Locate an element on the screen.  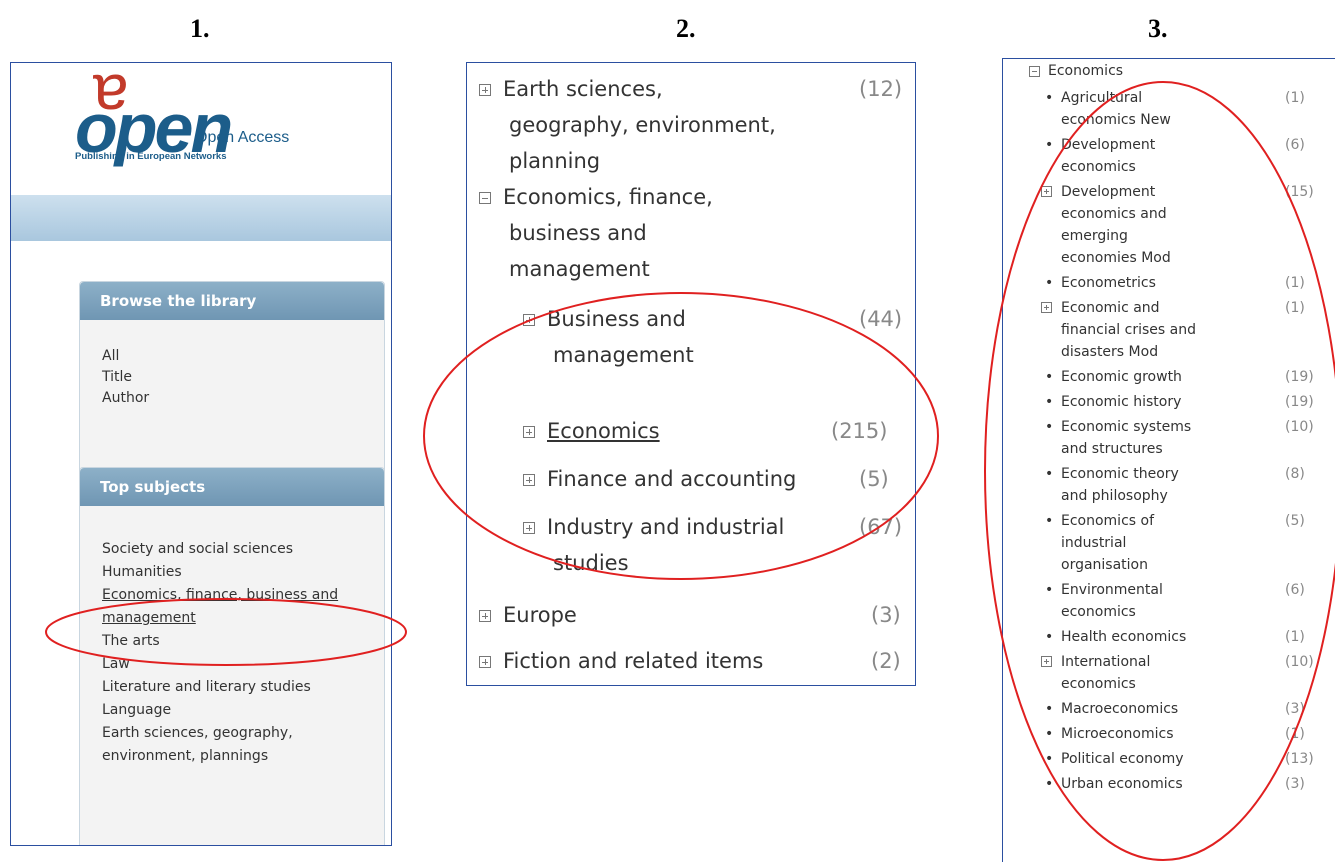
subtree-item: • Political economy (13) is located at coordinates (1186, 759).